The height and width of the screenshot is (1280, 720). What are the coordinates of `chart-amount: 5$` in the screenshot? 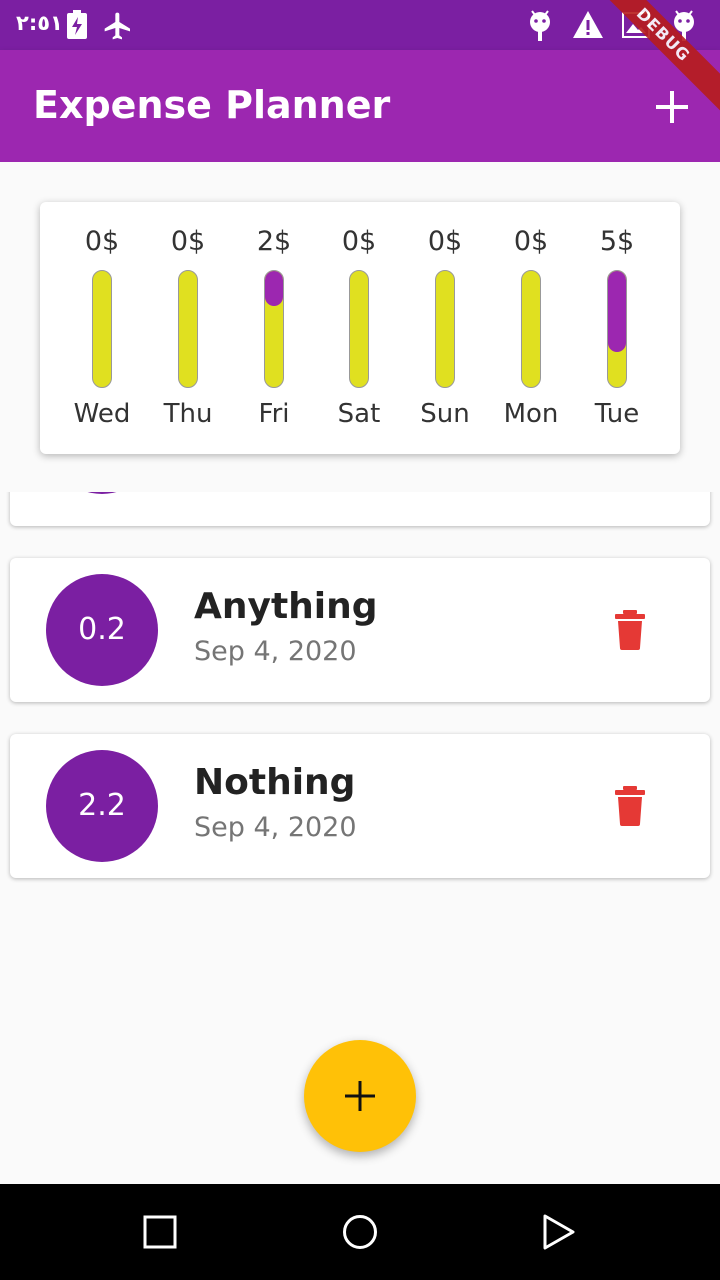 It's located at (617, 241).